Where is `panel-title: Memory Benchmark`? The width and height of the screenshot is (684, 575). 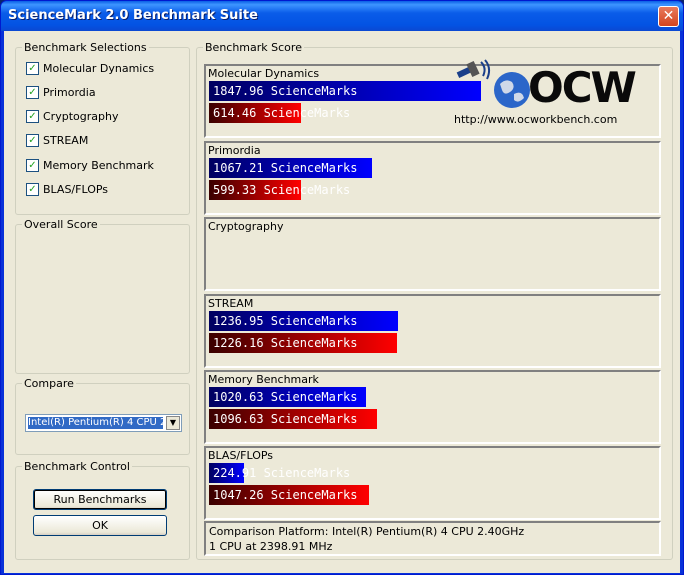 panel-title: Memory Benchmark is located at coordinates (263, 379).